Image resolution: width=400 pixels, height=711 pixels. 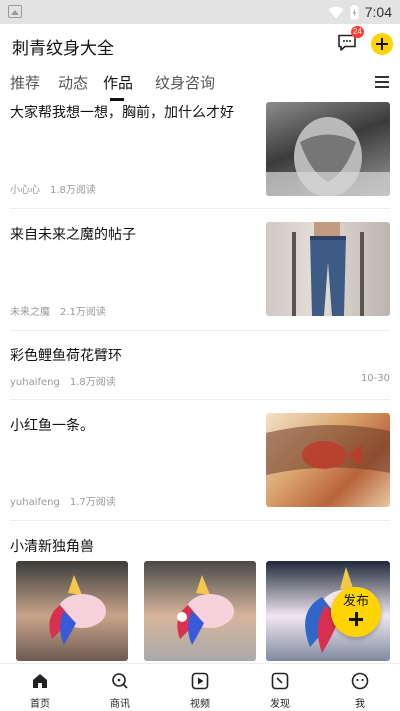 What do you see at coordinates (83, 312) in the screenshot?
I see `post-reads: 2.1万阅读` at bounding box center [83, 312].